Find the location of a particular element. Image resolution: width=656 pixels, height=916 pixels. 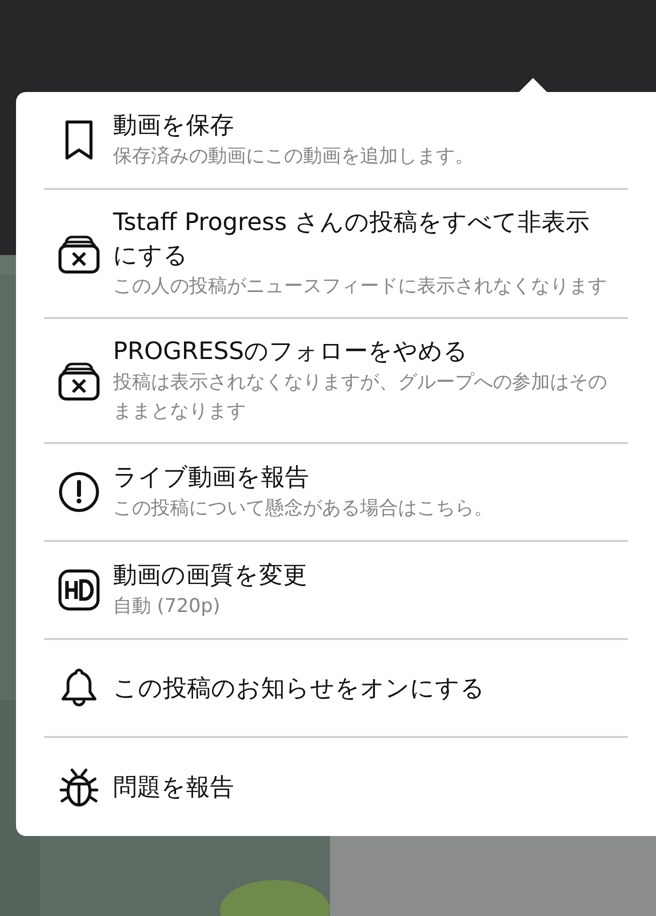

menu-item-description: この人の投稿がニュースフィードに表示されなくなります is located at coordinates (360, 286).